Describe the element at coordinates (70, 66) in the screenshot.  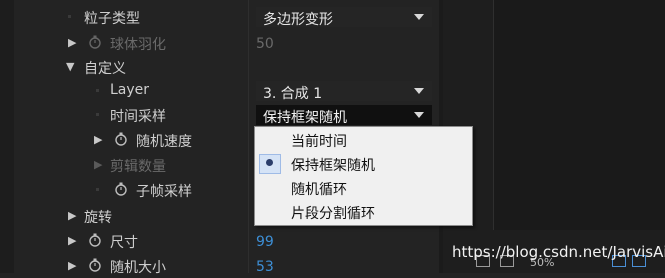
I see `twirl-down-icon: ▼` at that location.